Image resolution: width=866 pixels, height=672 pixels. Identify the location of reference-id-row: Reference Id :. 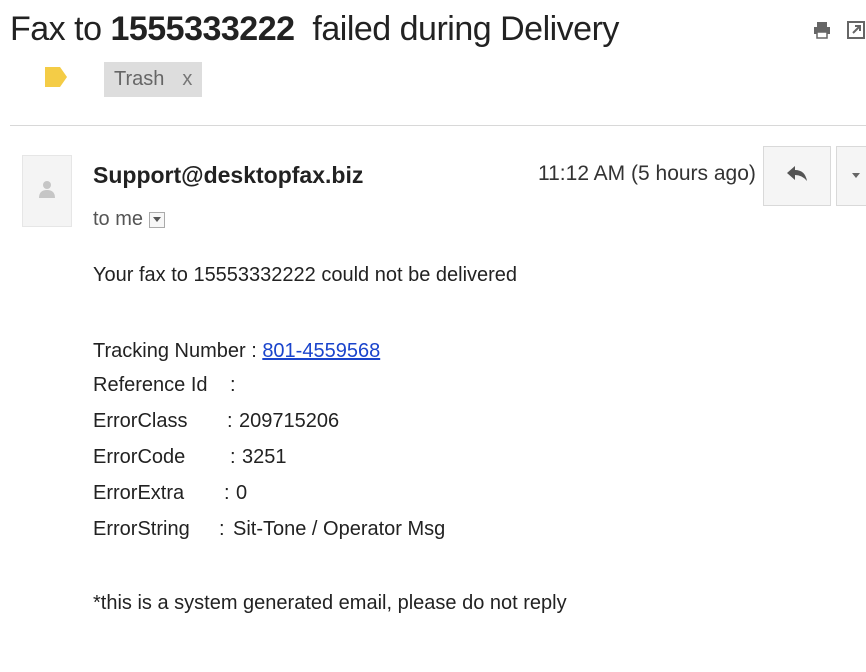
(164, 385).